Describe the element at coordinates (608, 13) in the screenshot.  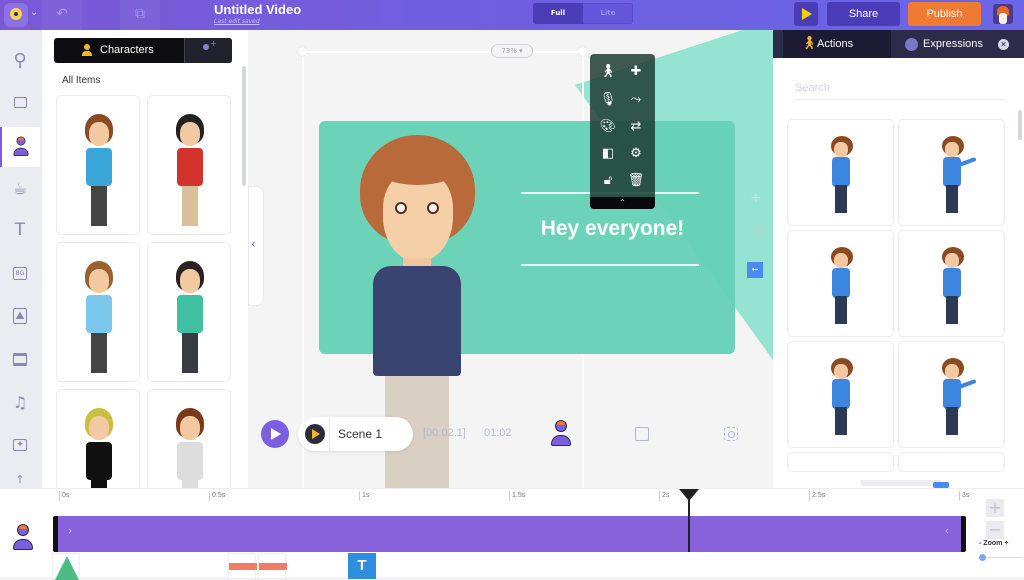
I see `mode-lite: Lite` at that location.